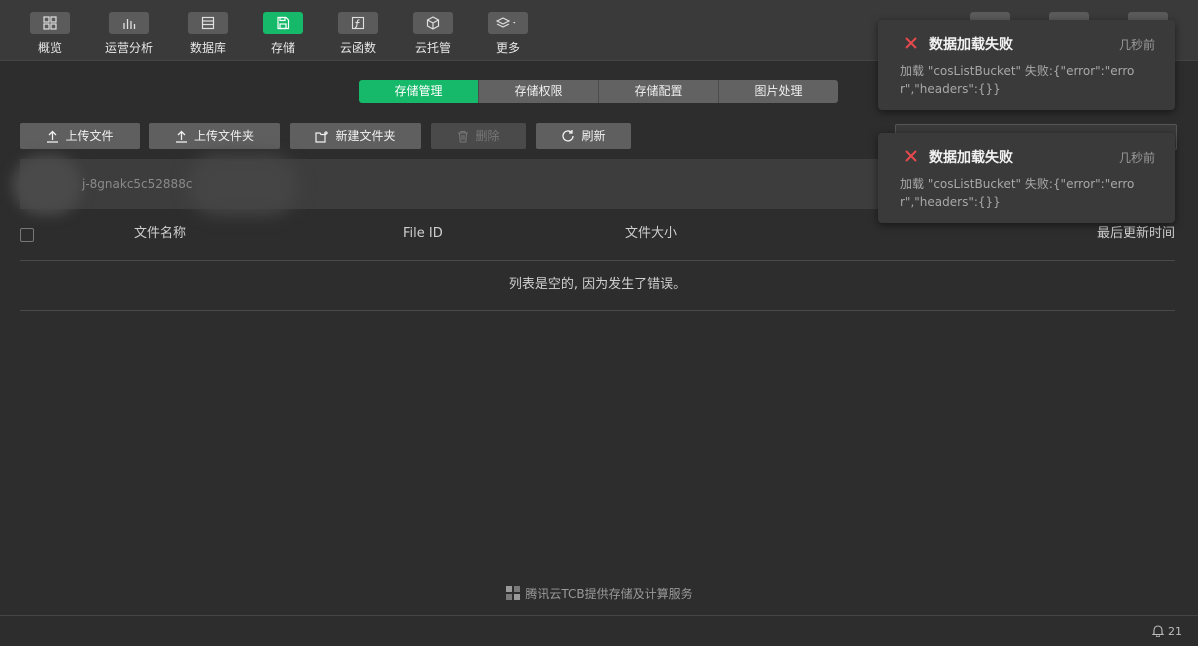 This screenshot has width=1198, height=646. Describe the element at coordinates (89, 136) in the screenshot. I see `upload-file-label: 上传文件` at that location.